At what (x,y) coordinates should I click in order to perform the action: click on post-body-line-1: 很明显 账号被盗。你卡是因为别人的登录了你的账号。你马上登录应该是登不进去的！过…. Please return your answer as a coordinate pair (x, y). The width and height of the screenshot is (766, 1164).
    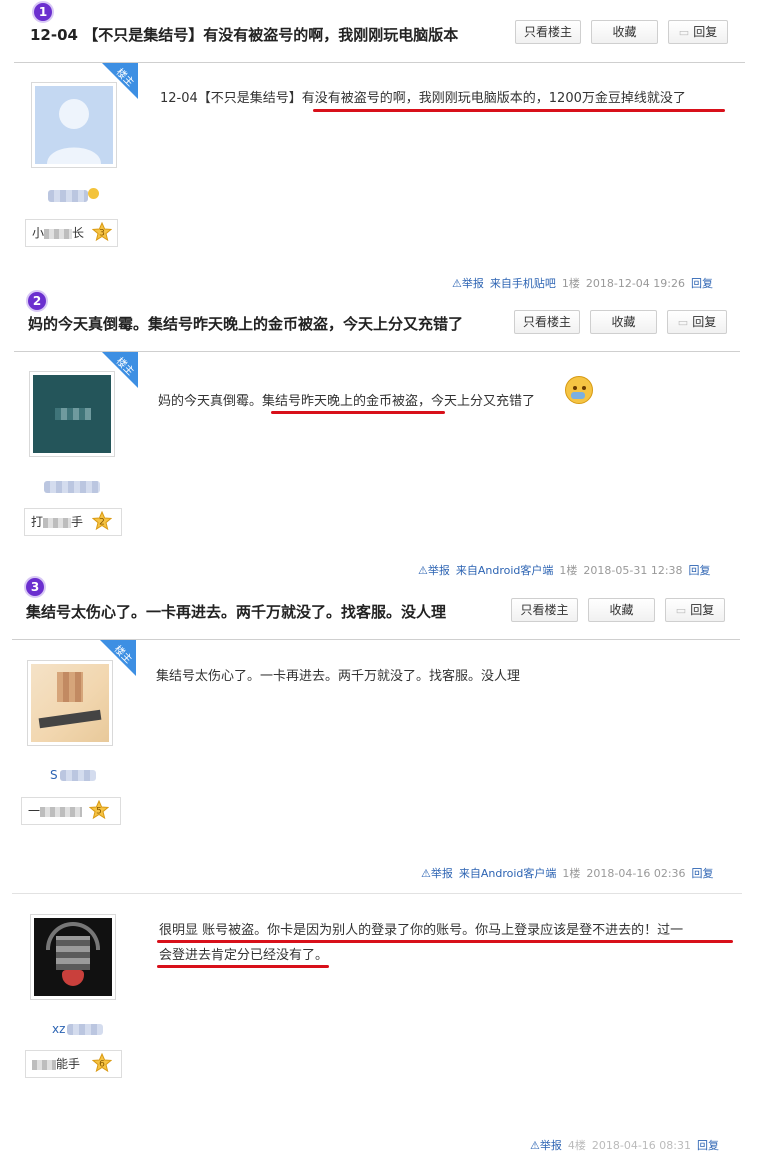
    Looking at the image, I should click on (421, 930).